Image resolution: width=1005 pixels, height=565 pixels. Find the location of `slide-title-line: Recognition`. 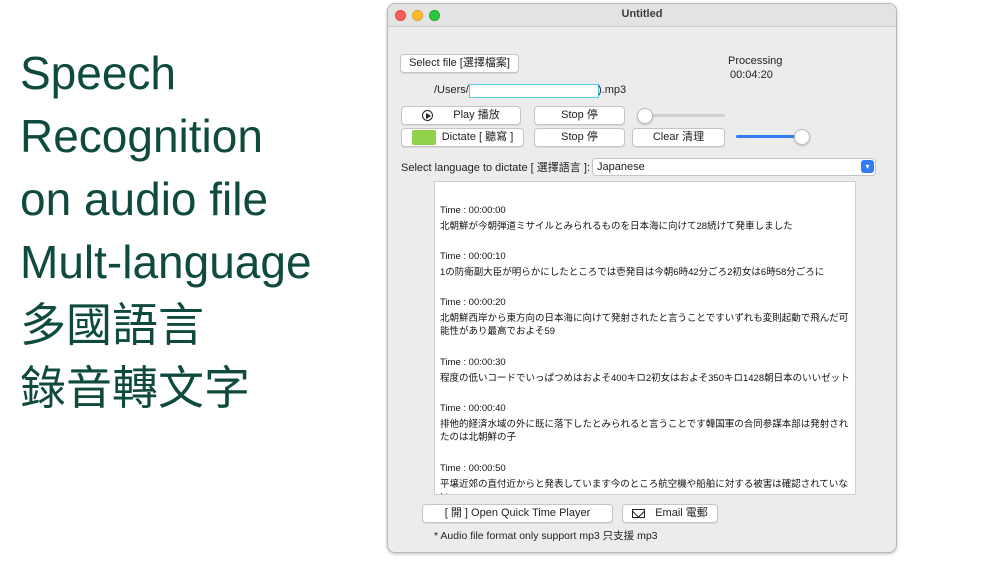

slide-title-line: Recognition is located at coordinates (141, 136).